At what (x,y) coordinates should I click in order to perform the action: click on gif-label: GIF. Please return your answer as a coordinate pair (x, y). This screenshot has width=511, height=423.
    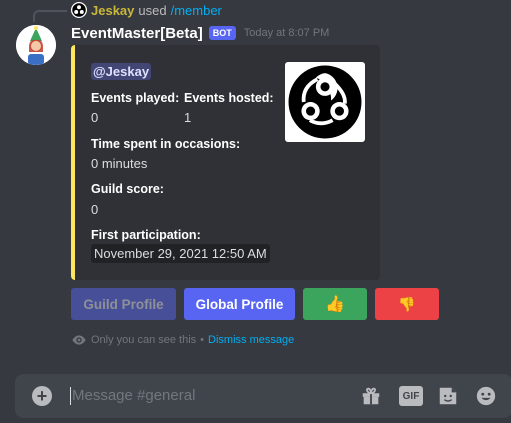
    Looking at the image, I should click on (411, 396).